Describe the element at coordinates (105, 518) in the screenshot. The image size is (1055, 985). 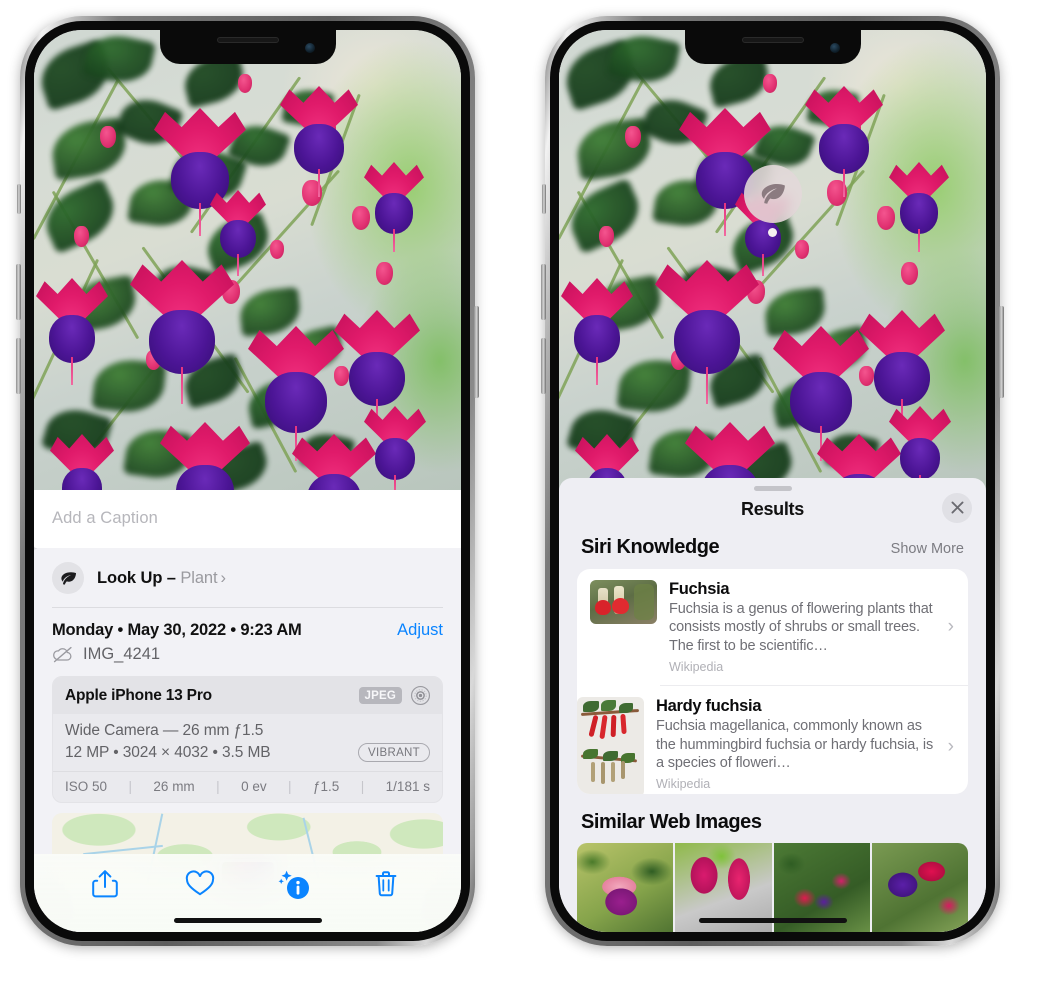
I see `caption-placeholder: Add a Caption` at that location.